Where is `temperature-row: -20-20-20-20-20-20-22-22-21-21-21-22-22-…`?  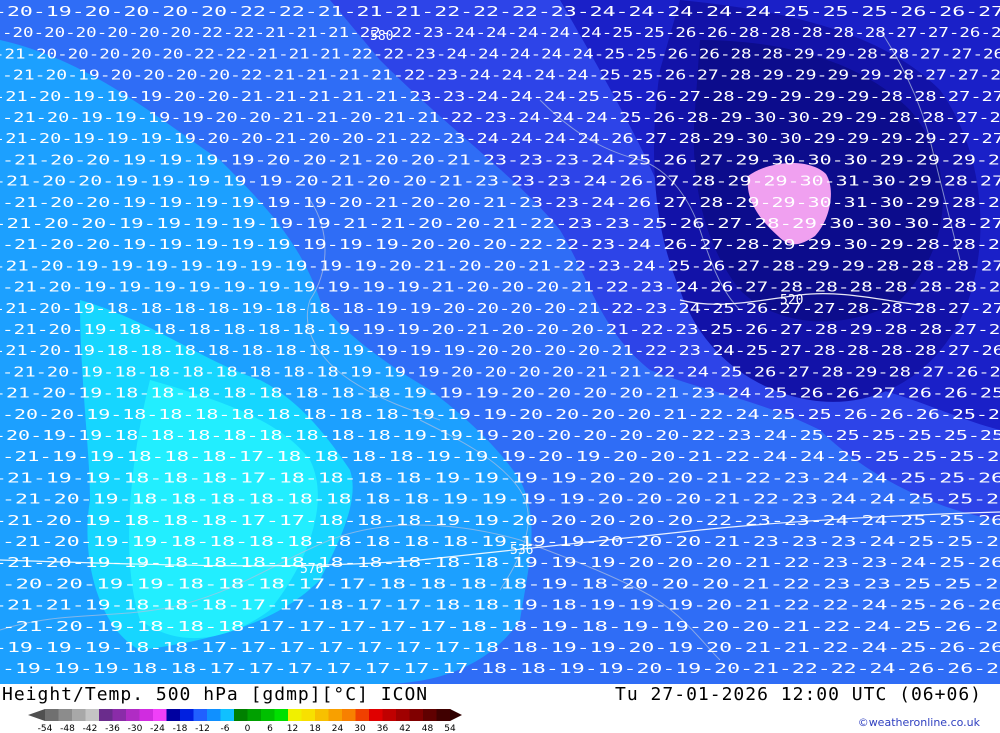 temperature-row: -20-20-20-20-20-20-22-22-21-21-21-22-22-… is located at coordinates (501, 33).